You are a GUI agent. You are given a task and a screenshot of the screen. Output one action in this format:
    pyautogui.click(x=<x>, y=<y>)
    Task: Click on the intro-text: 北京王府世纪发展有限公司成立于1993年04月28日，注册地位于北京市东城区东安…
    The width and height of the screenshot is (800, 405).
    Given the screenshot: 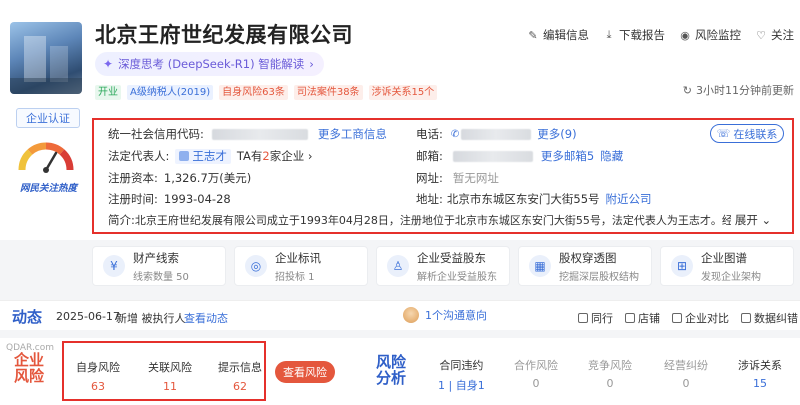 What is the action you would take?
    pyautogui.click(x=432, y=220)
    